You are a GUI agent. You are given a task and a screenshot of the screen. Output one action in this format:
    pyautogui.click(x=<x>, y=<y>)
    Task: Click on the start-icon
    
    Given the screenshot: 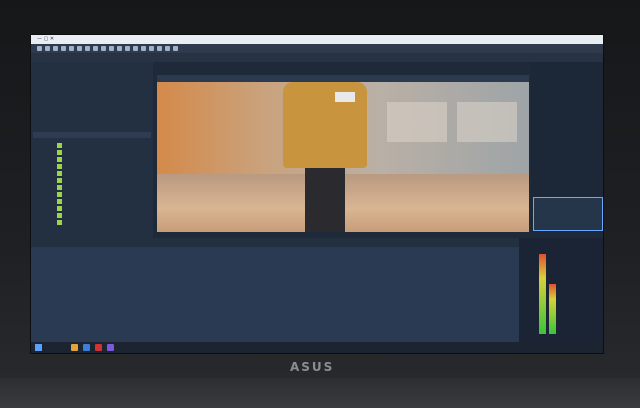 What is the action you would take?
    pyautogui.click(x=38, y=347)
    